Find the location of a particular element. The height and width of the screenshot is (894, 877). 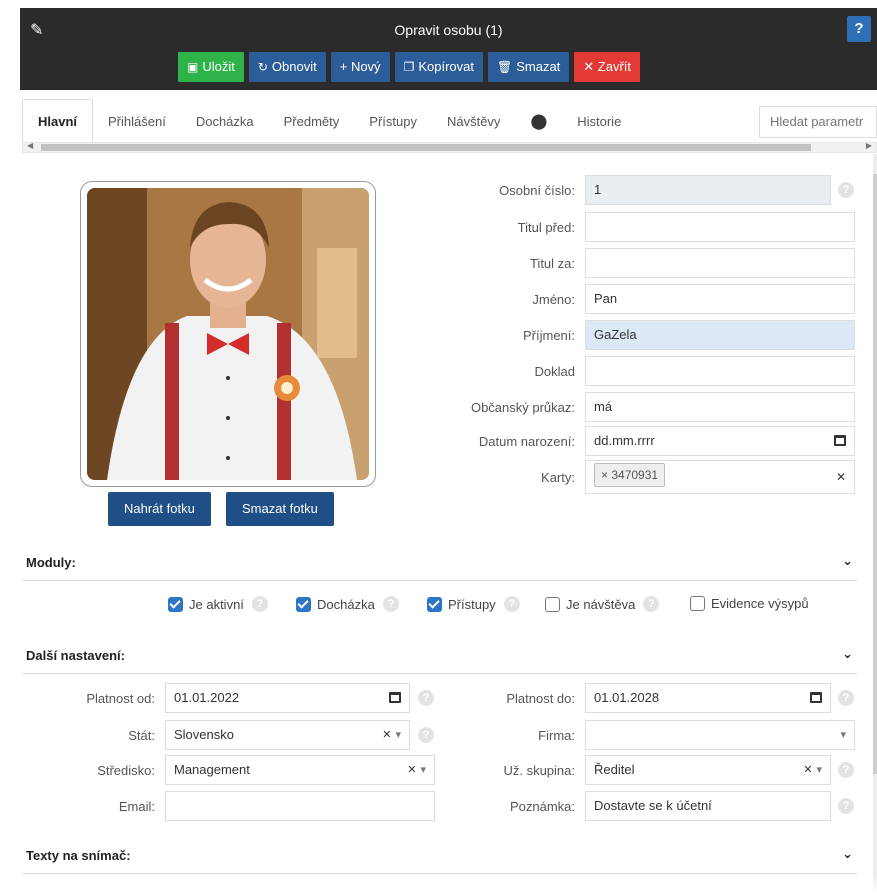

id-card-label: Občanský průkaz: is located at coordinates (522, 407).